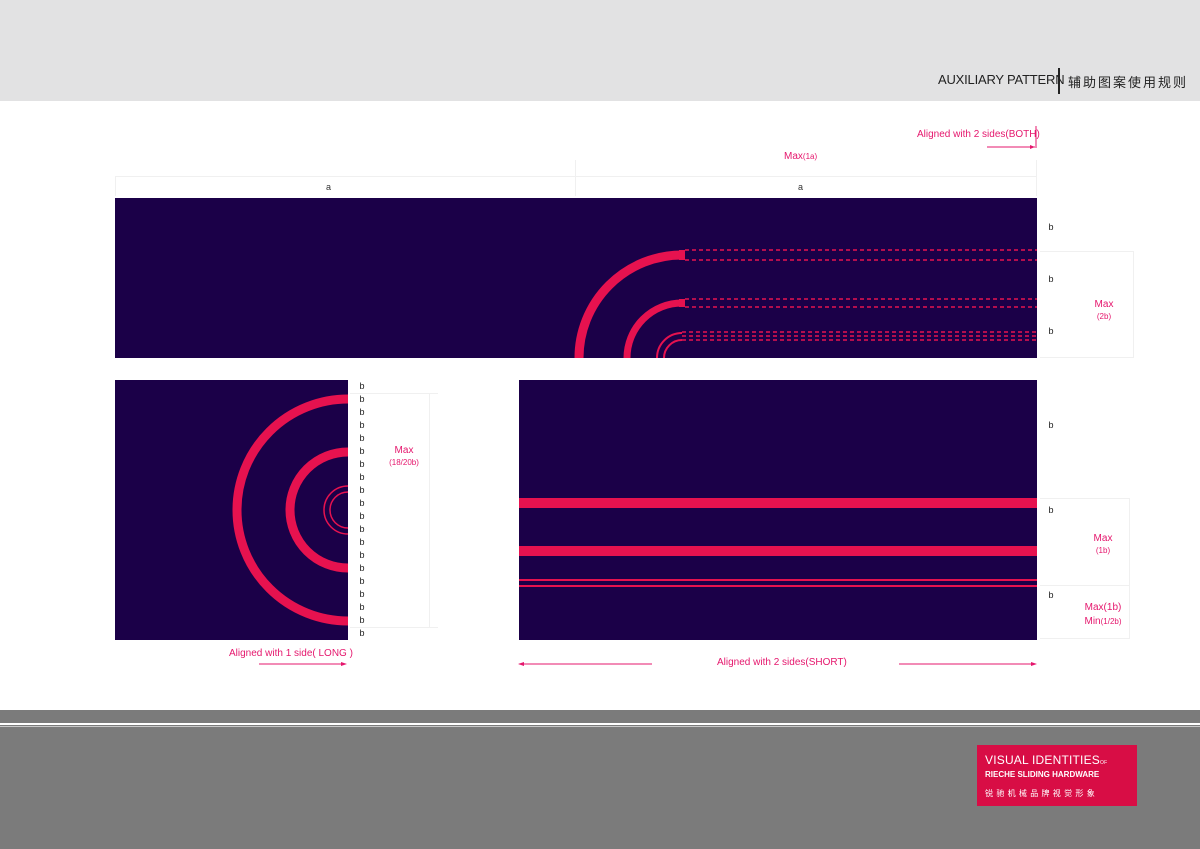 The image size is (1200, 849). Describe the element at coordinates (805, 303) in the screenshot. I see `top-arc-pattern` at that location.